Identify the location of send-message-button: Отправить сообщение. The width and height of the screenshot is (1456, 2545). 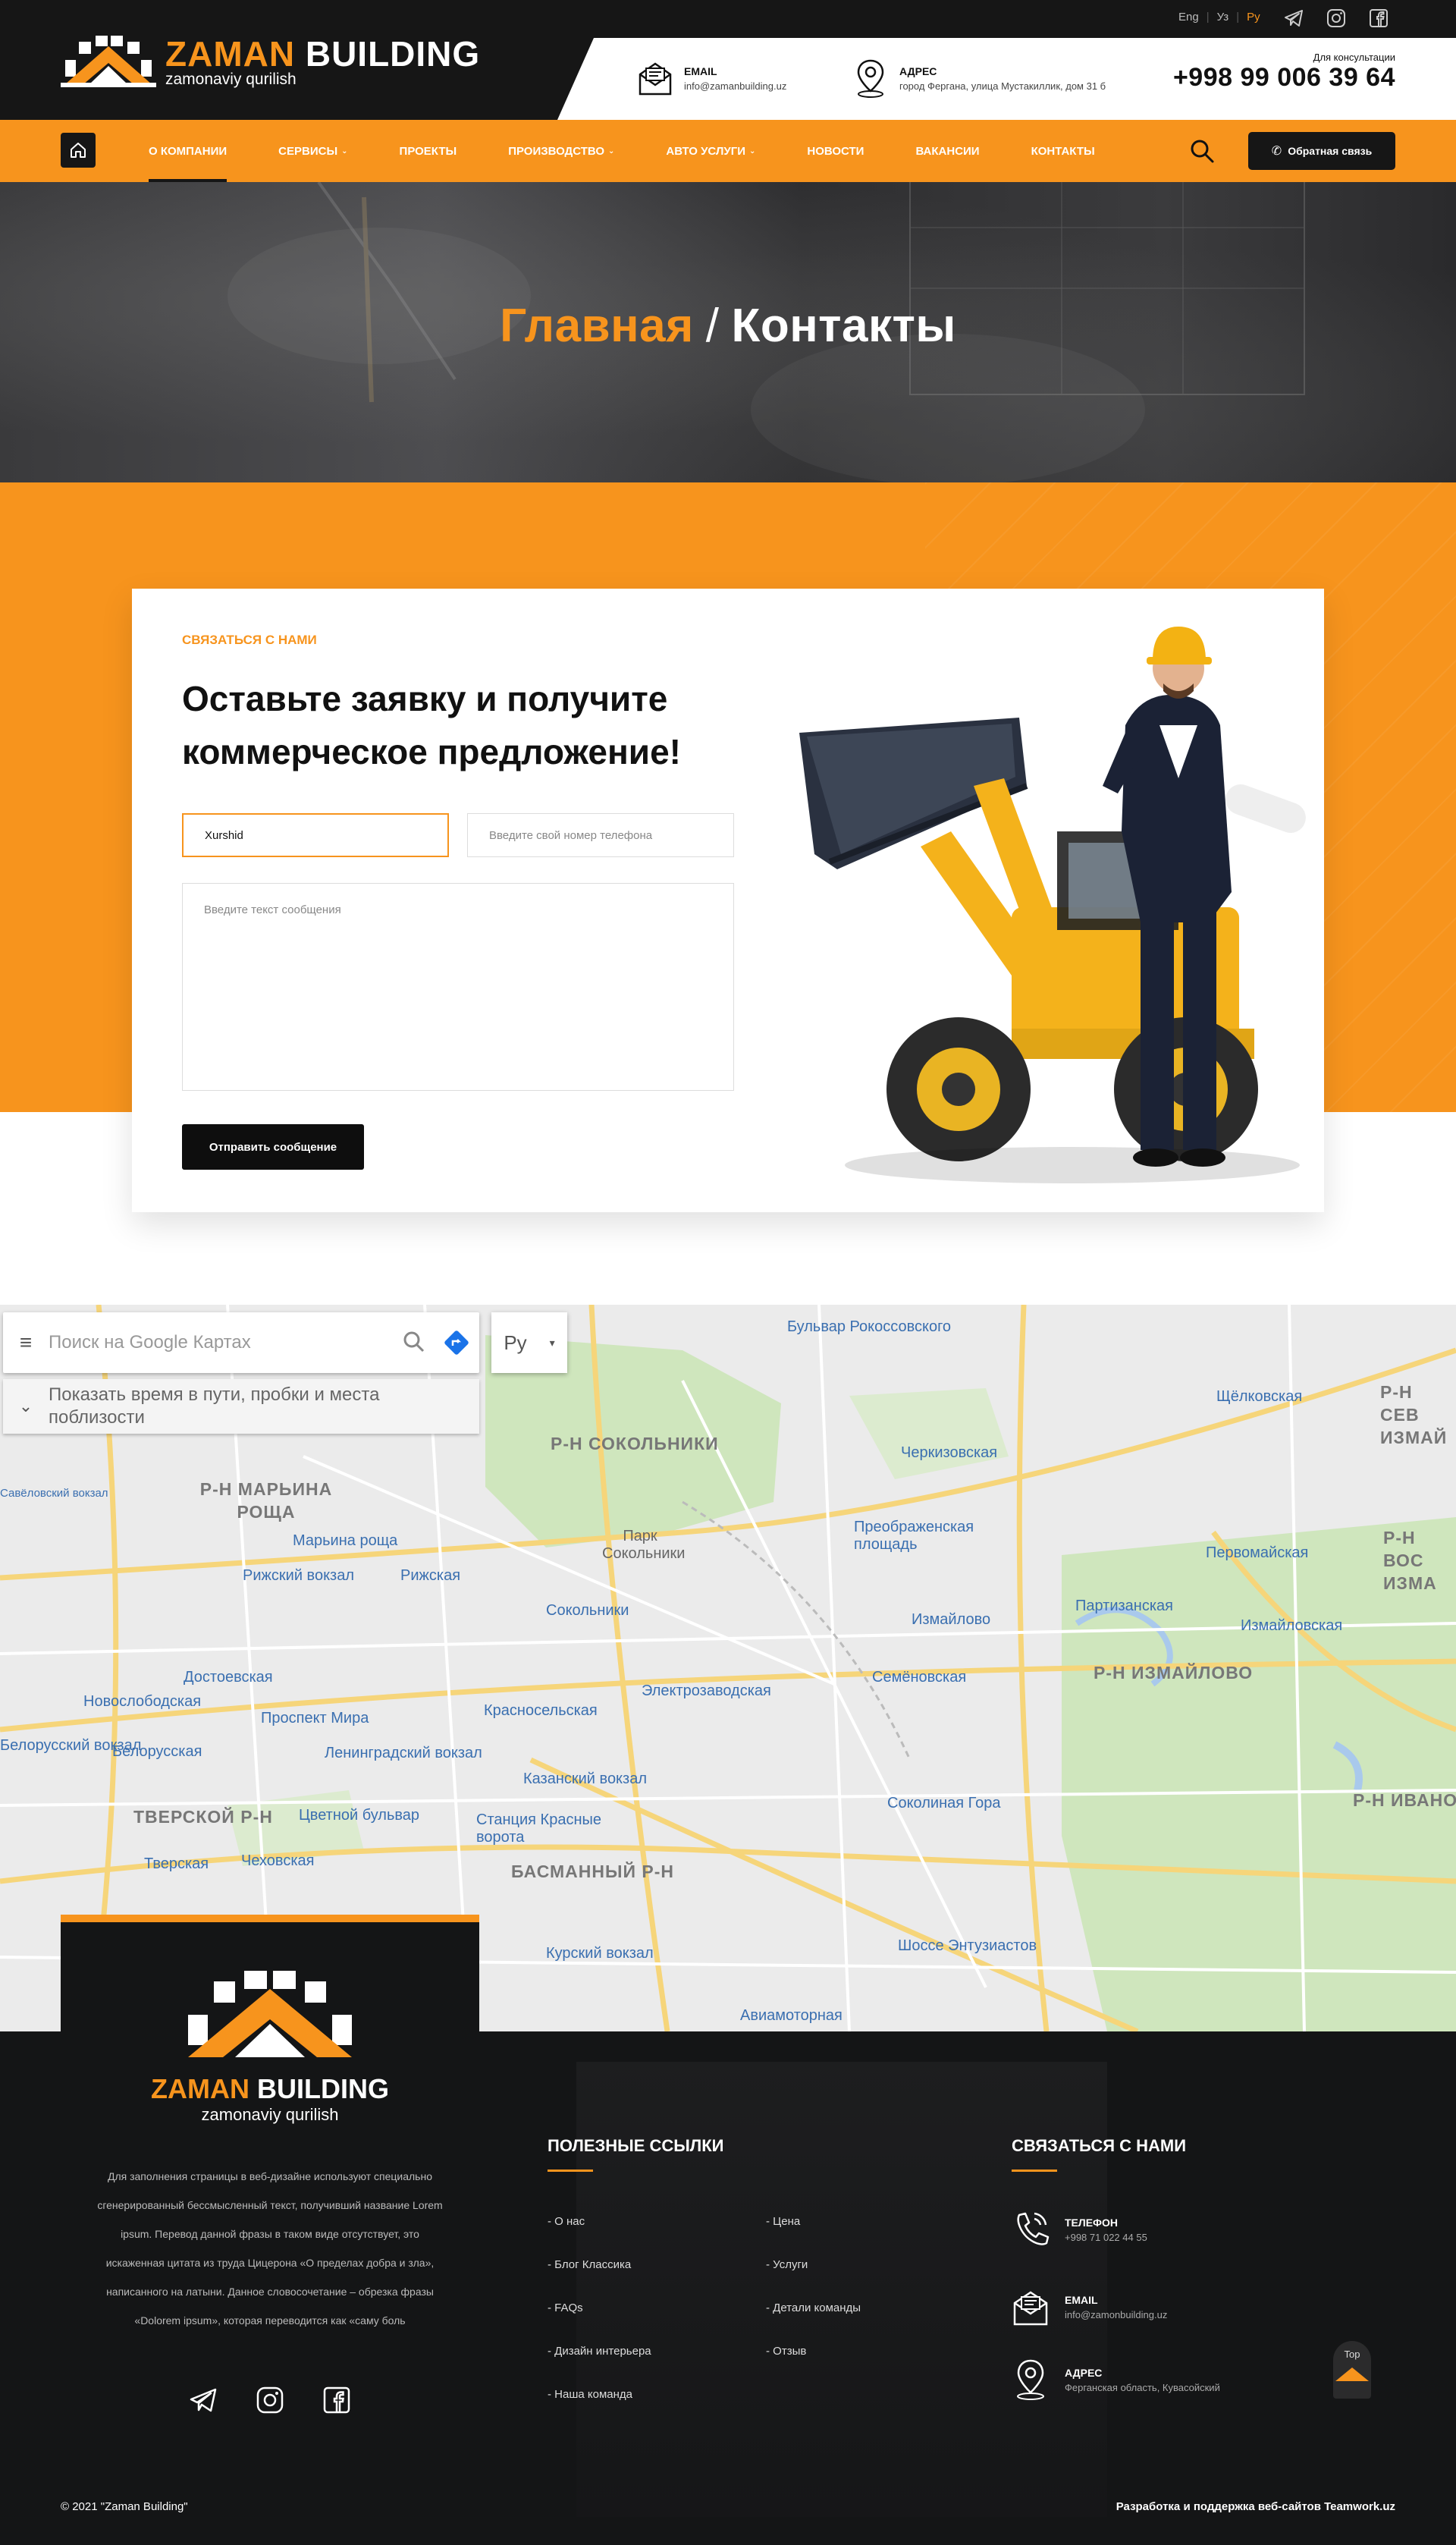
(273, 1147).